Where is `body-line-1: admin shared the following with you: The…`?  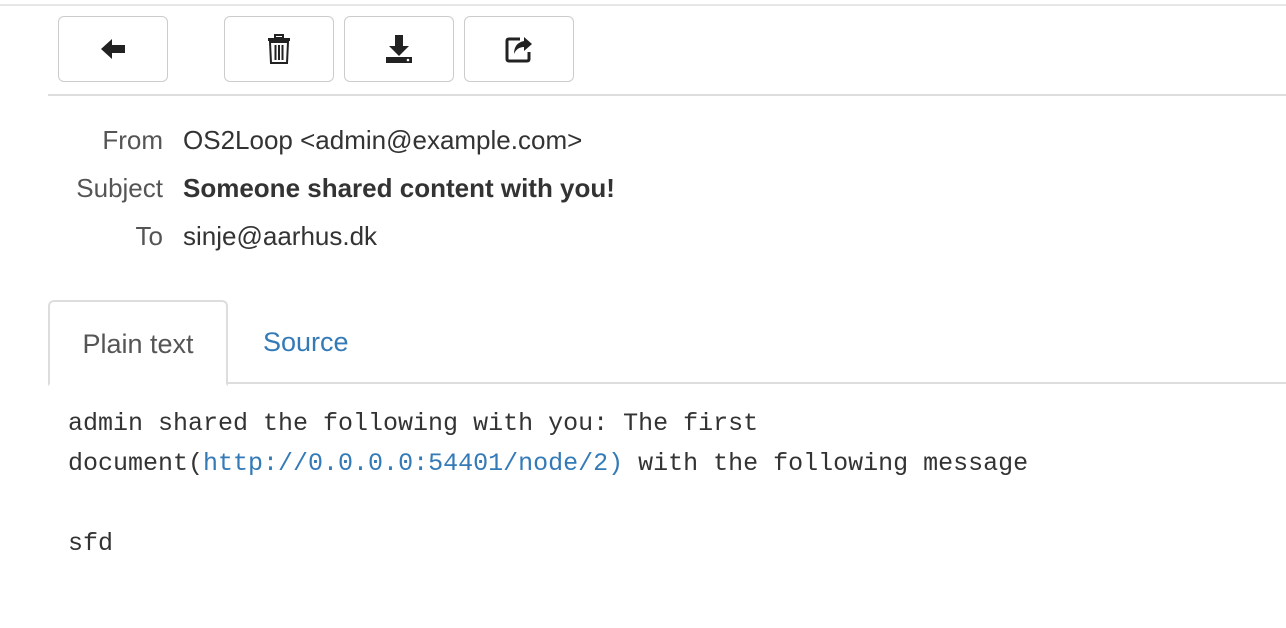 body-line-1: admin shared the following with you: The… is located at coordinates (413, 423).